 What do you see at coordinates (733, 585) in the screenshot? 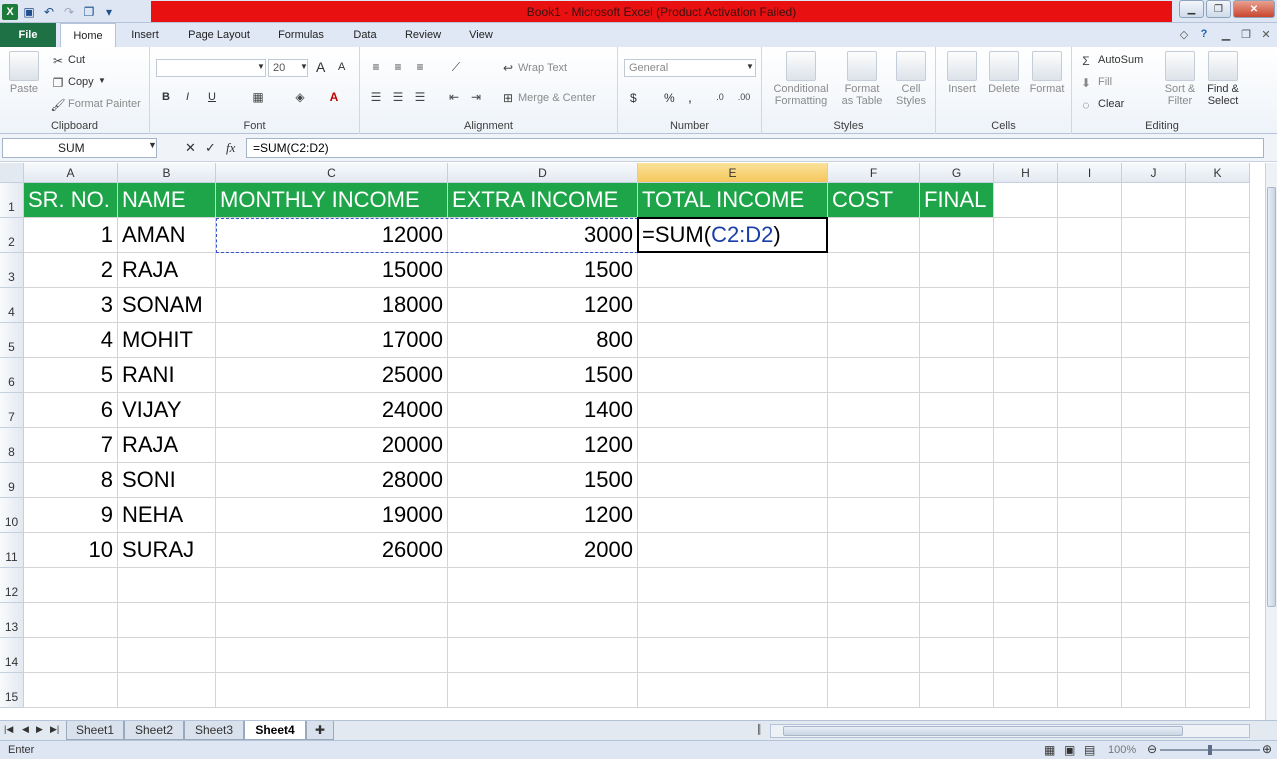
I see `cell-e12` at bounding box center [733, 585].